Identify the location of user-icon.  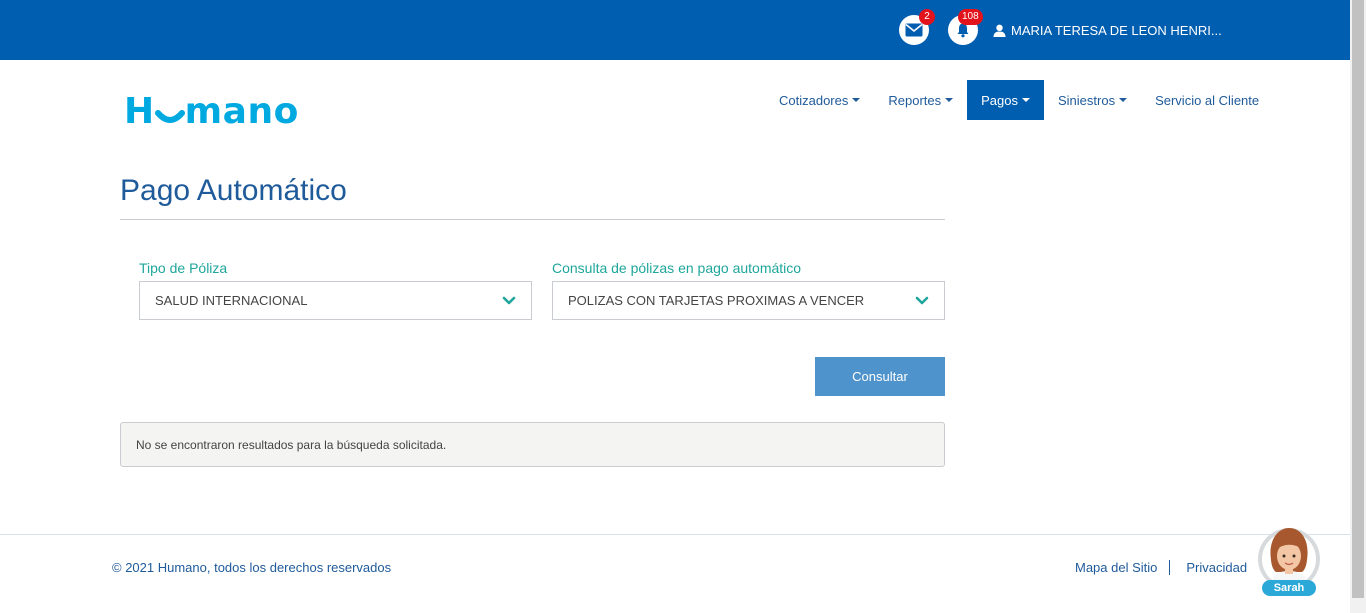
(999, 30).